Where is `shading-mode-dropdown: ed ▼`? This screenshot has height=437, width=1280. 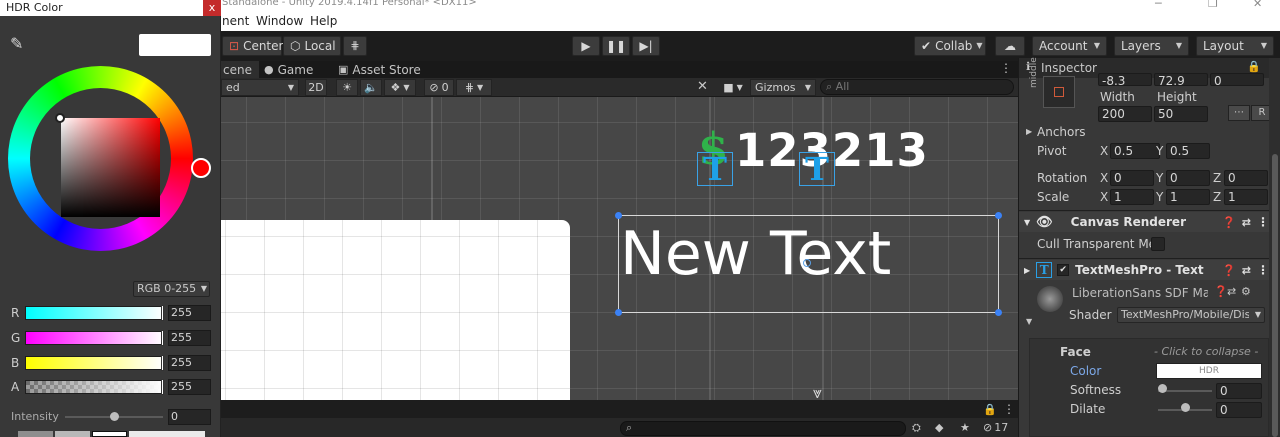
shading-mode-dropdown: ed ▼ is located at coordinates (260, 87).